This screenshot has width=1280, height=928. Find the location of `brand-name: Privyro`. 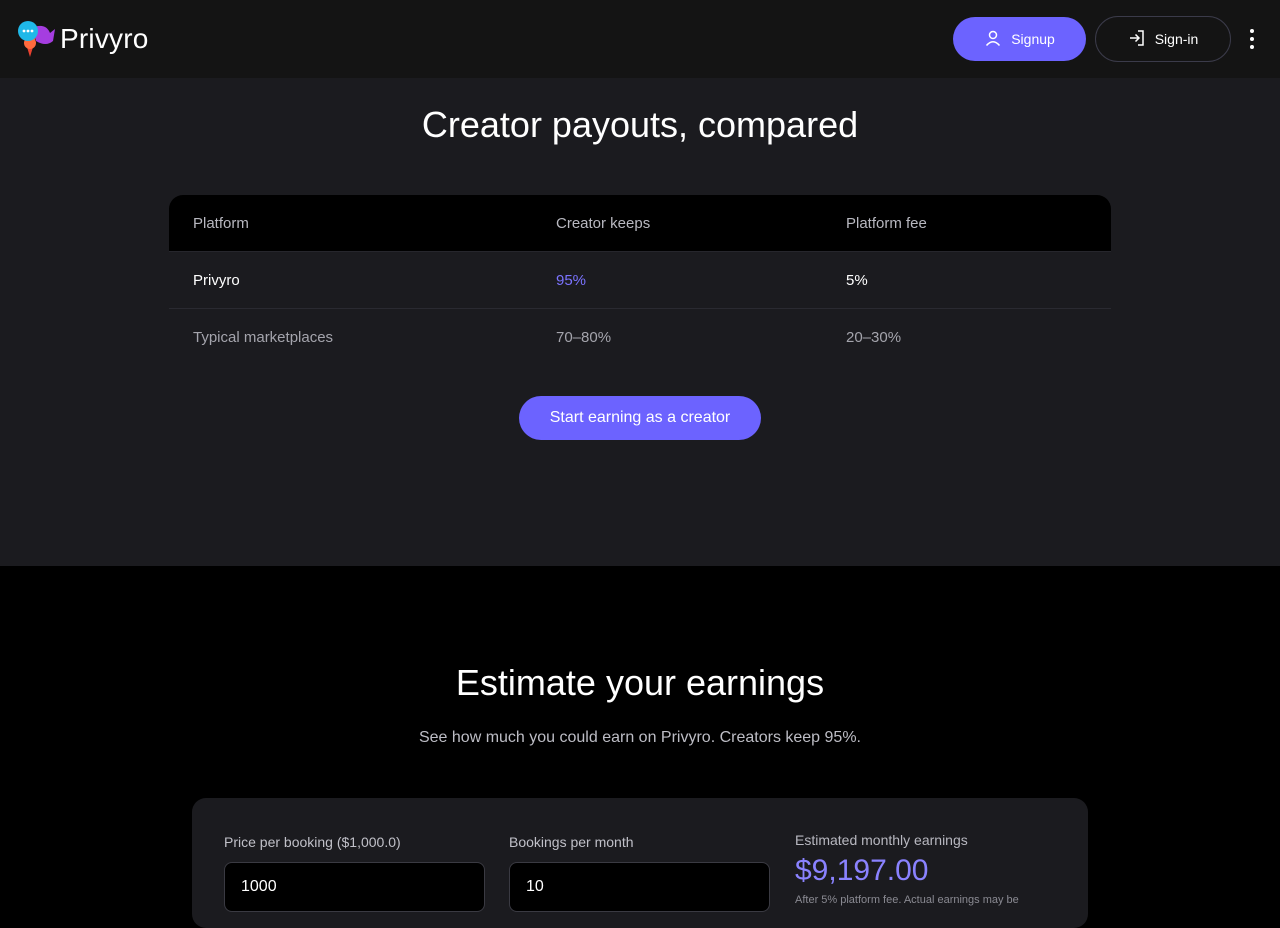

brand-name: Privyro is located at coordinates (104, 38).